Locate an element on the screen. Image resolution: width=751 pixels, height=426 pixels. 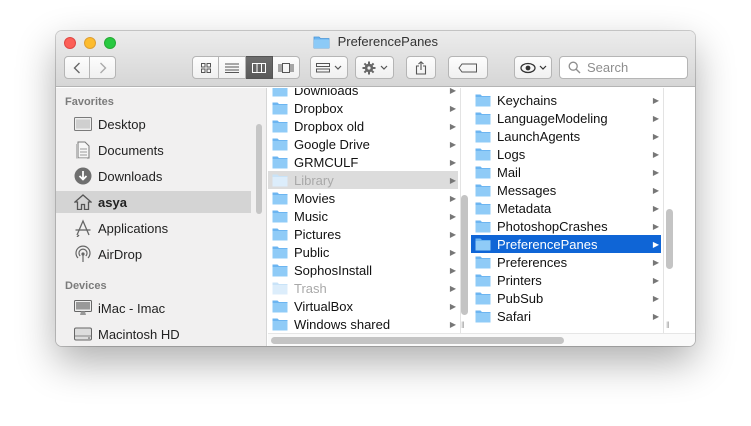
column-home-scrollbar is located at coordinates (464, 255).